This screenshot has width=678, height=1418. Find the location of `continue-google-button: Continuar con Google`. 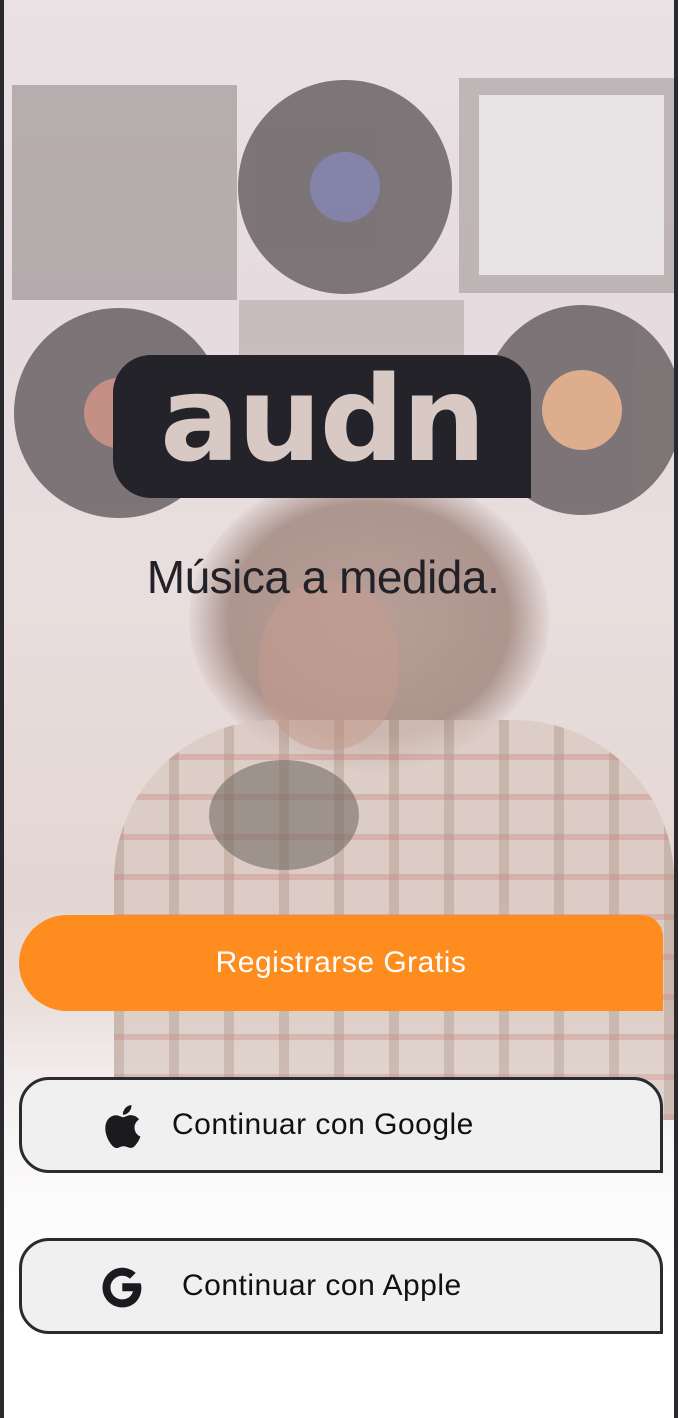

continue-google-button: Continuar con Google is located at coordinates (341, 1125).